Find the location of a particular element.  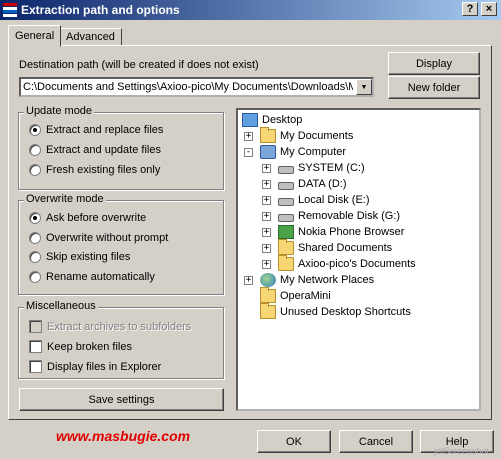

tree-item-shared-documents: Shared Documents is located at coordinates (335, 247).